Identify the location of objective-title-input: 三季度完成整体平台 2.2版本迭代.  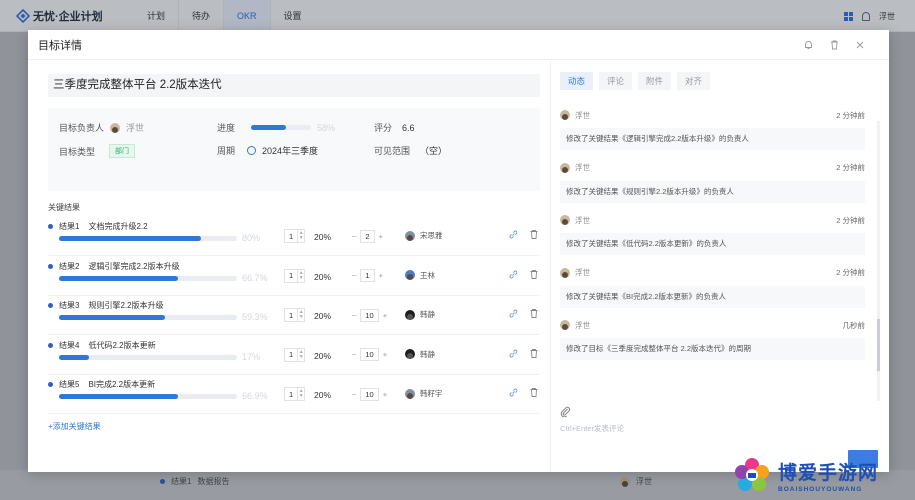
(294, 85).